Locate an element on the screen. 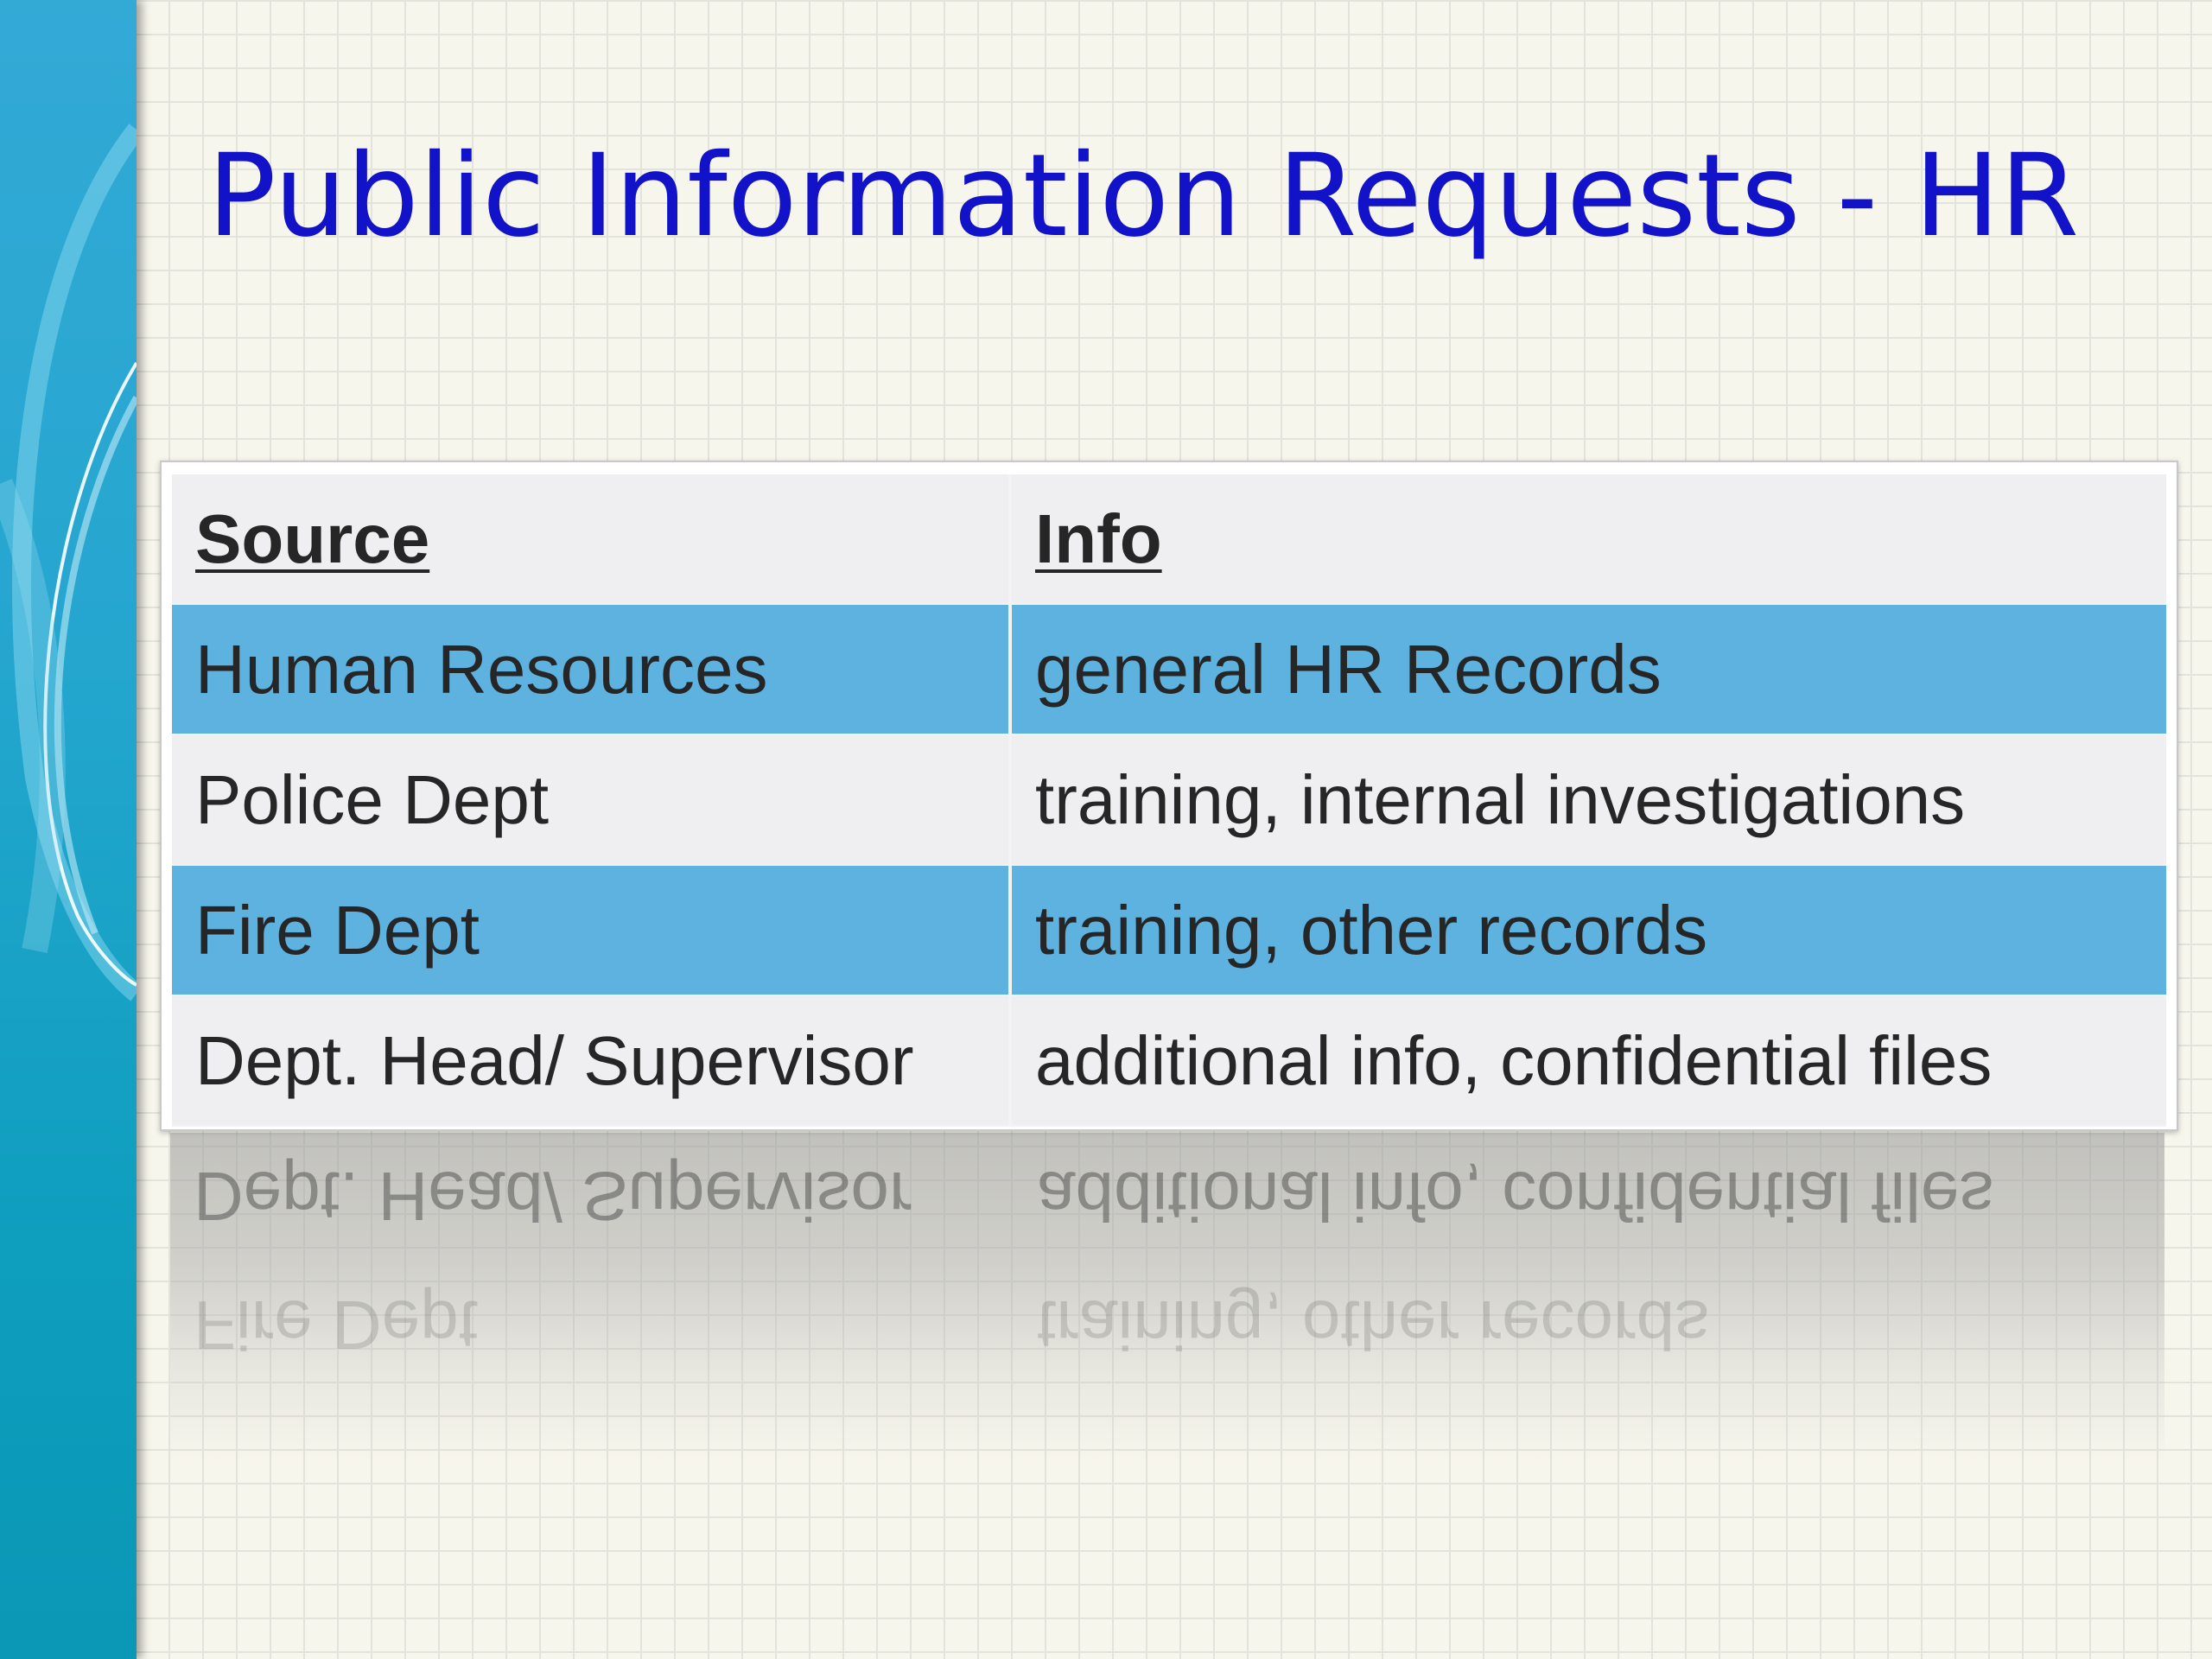  cell-source: Fire Dept is located at coordinates (592, 930).